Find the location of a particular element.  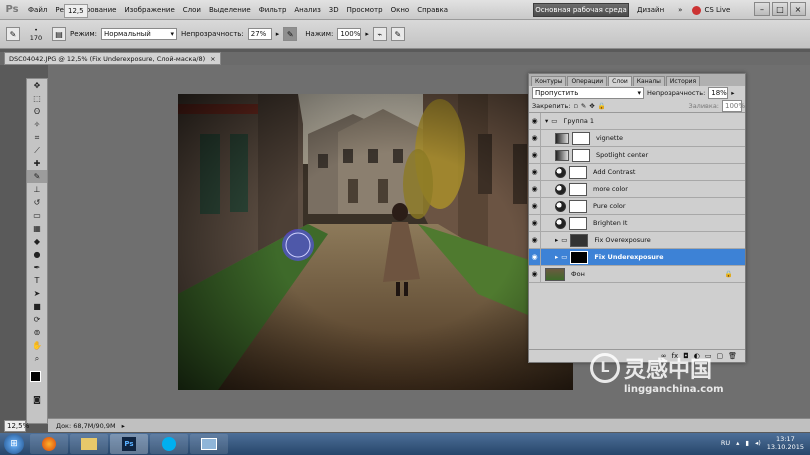

zoom-value: 12,5 is located at coordinates (76, 11).